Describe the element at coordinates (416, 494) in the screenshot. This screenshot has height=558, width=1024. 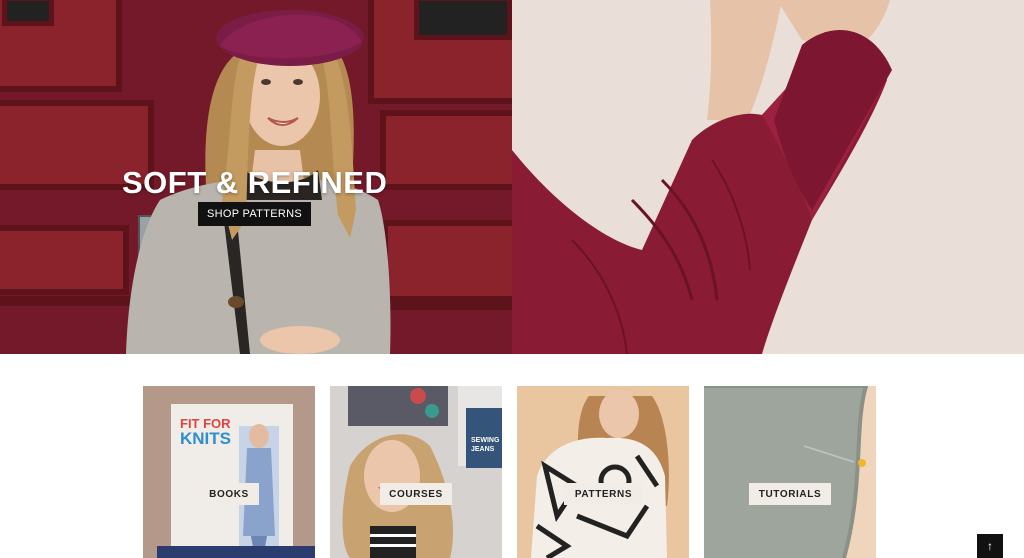
I see `courses-label: COURSES` at that location.